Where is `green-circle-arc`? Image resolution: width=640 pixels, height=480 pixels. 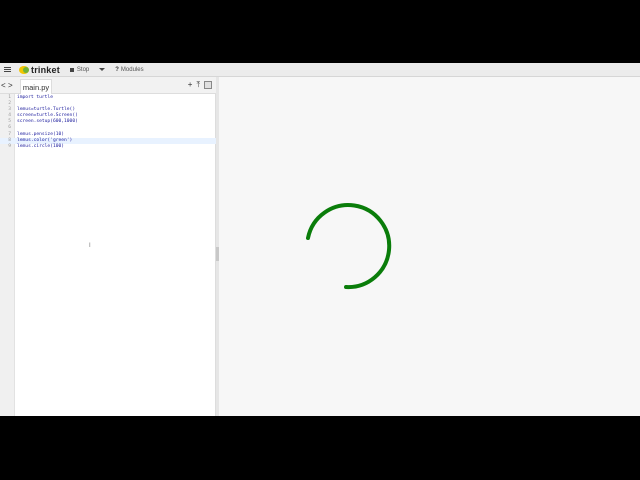 green-circle-arc is located at coordinates (349, 246).